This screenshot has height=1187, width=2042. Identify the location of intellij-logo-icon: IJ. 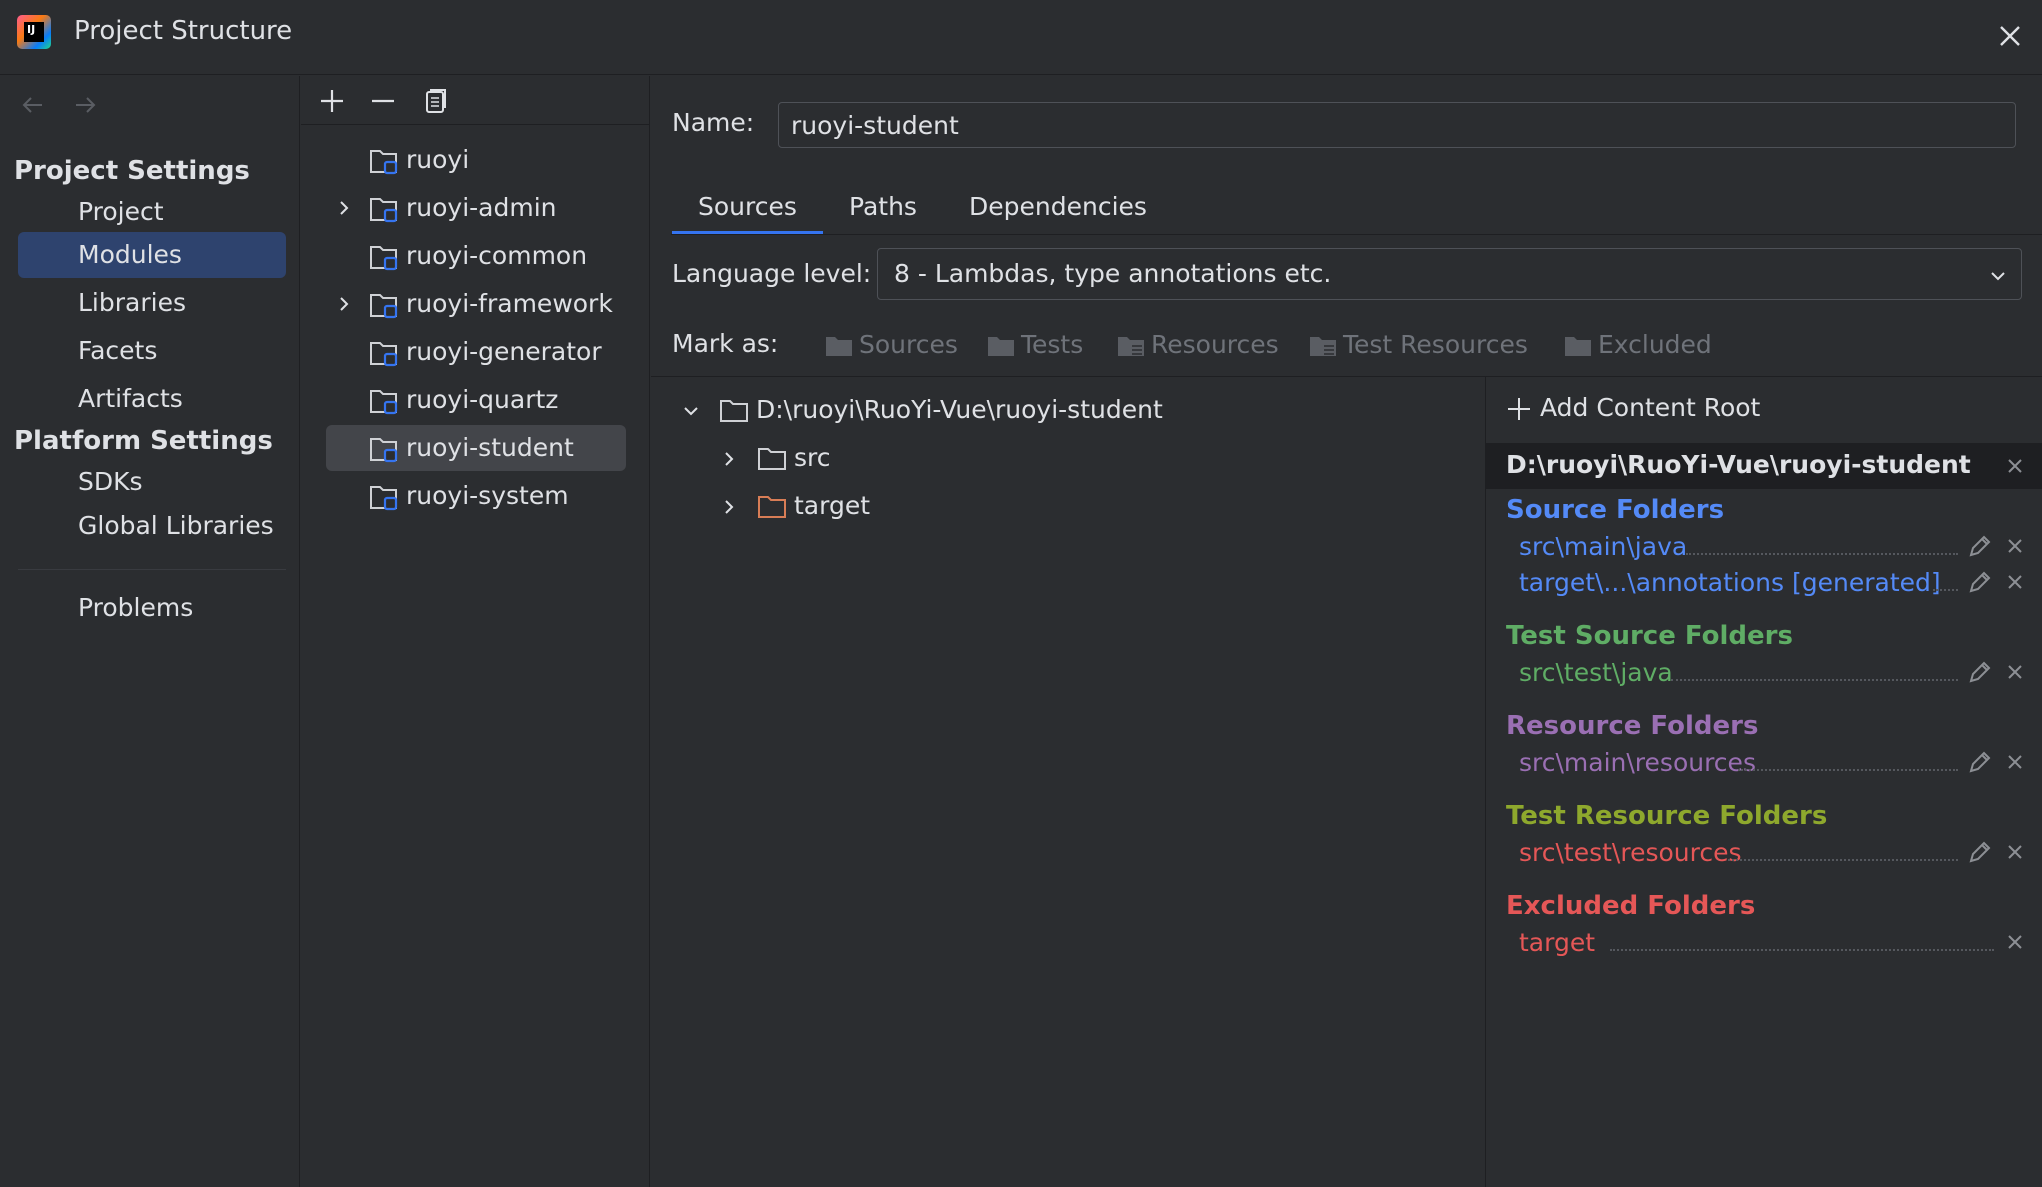
(34, 32).